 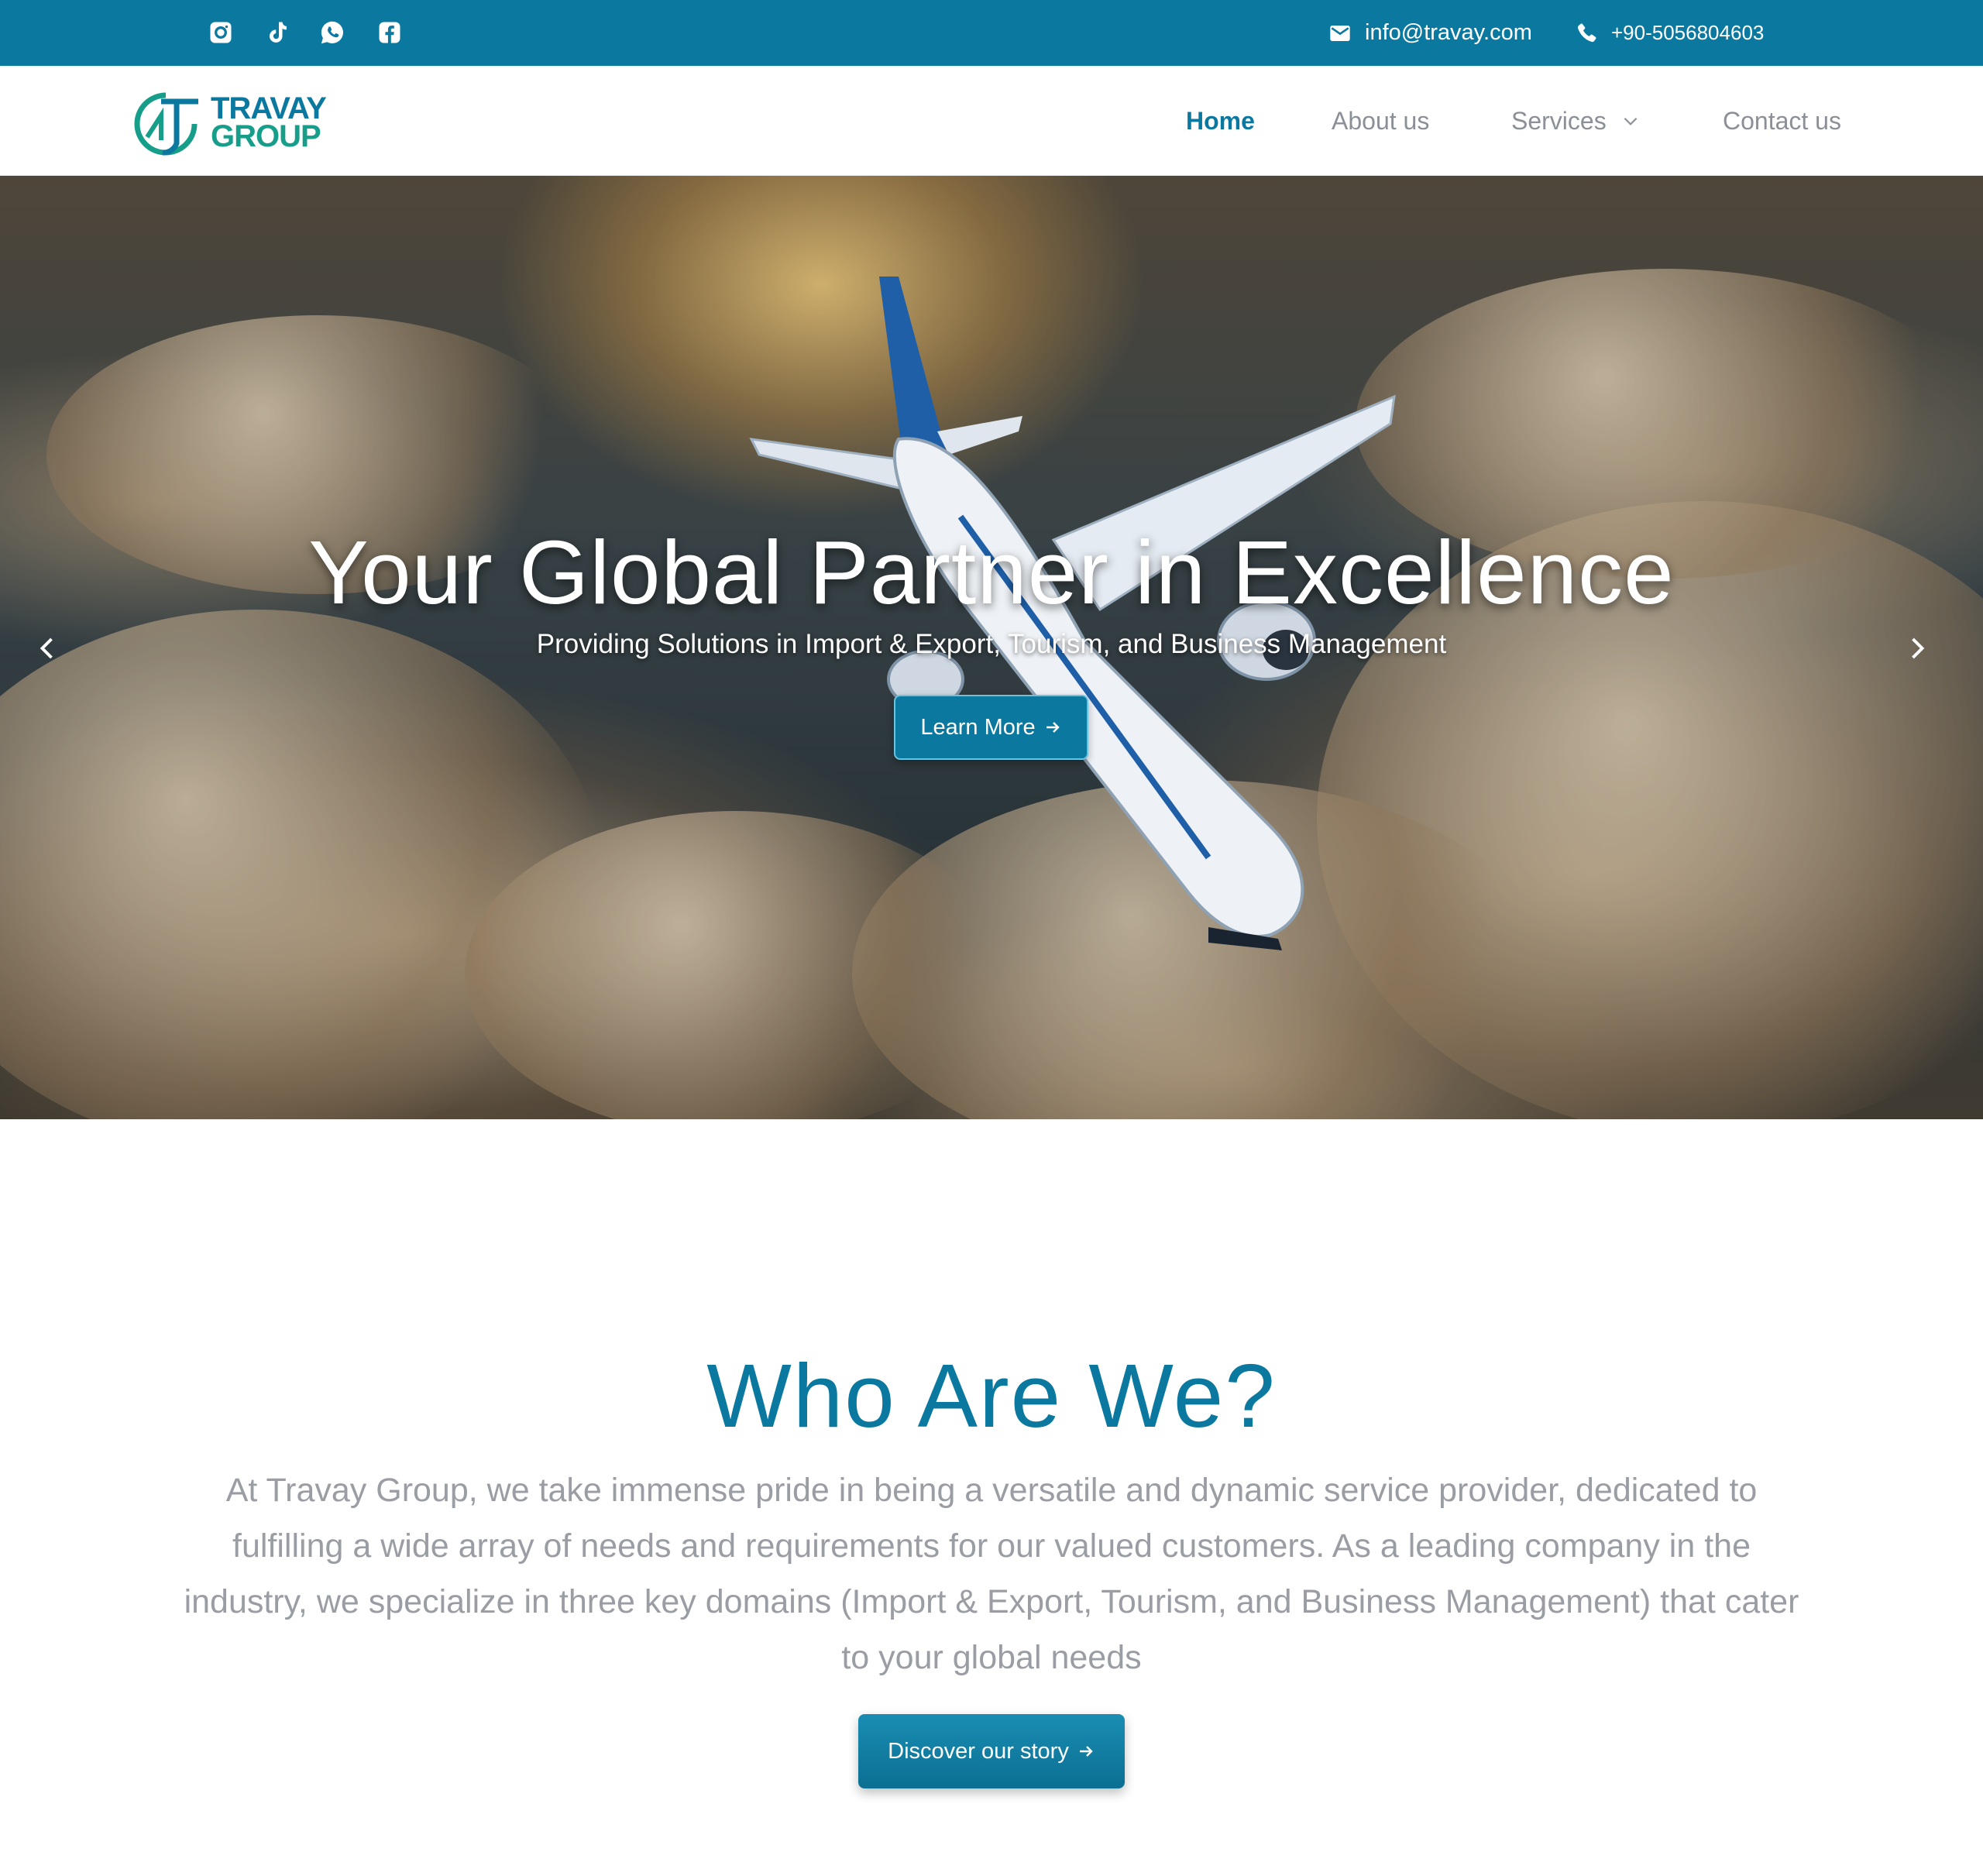 I want to click on brand-logo: TRAVAY GROUP, so click(x=228, y=122).